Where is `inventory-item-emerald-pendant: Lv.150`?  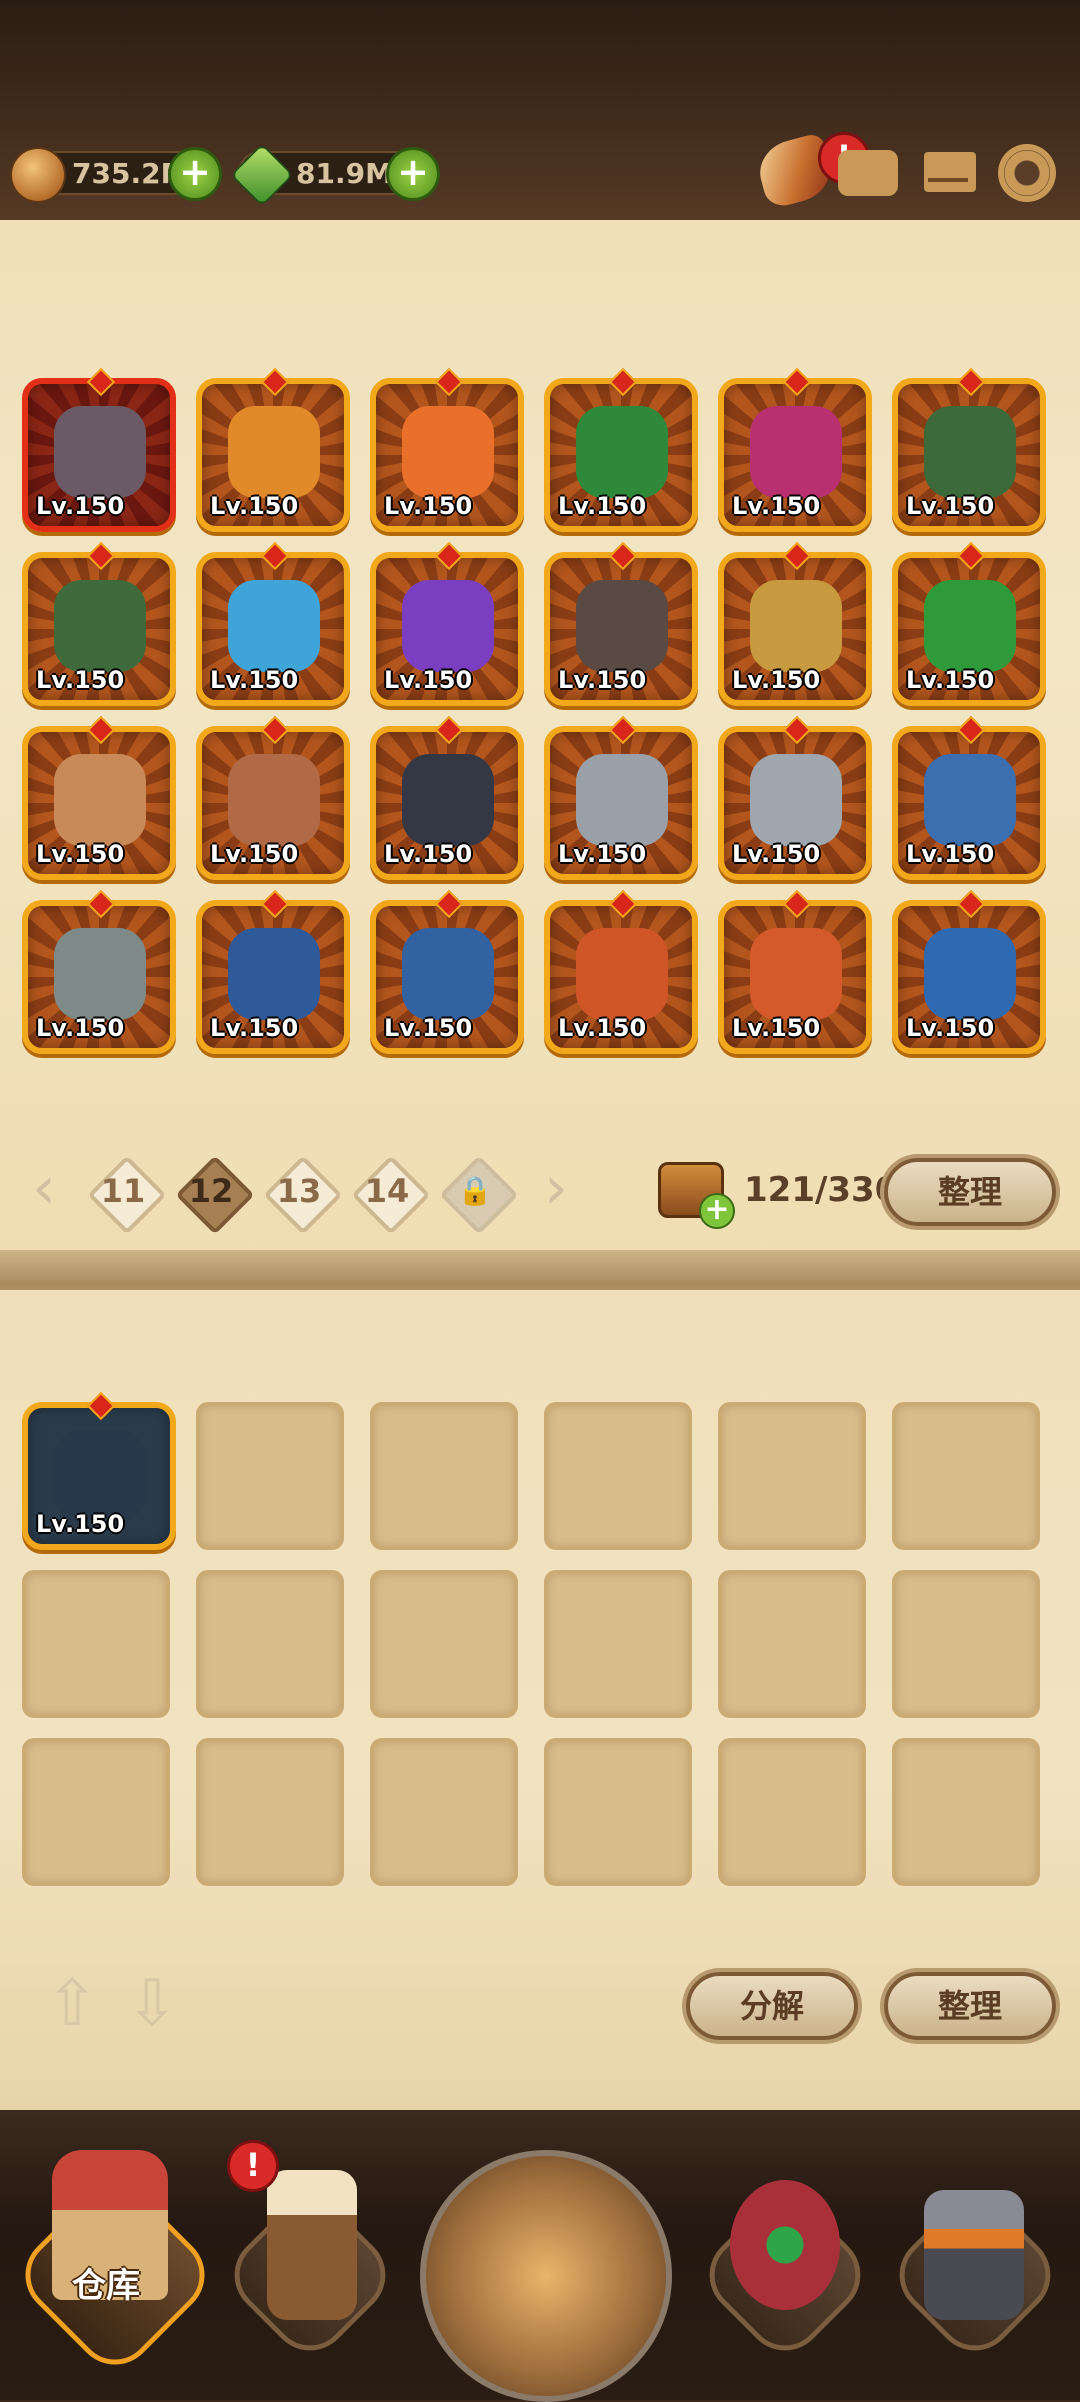 inventory-item-emerald-pendant: Lv.150 is located at coordinates (969, 629).